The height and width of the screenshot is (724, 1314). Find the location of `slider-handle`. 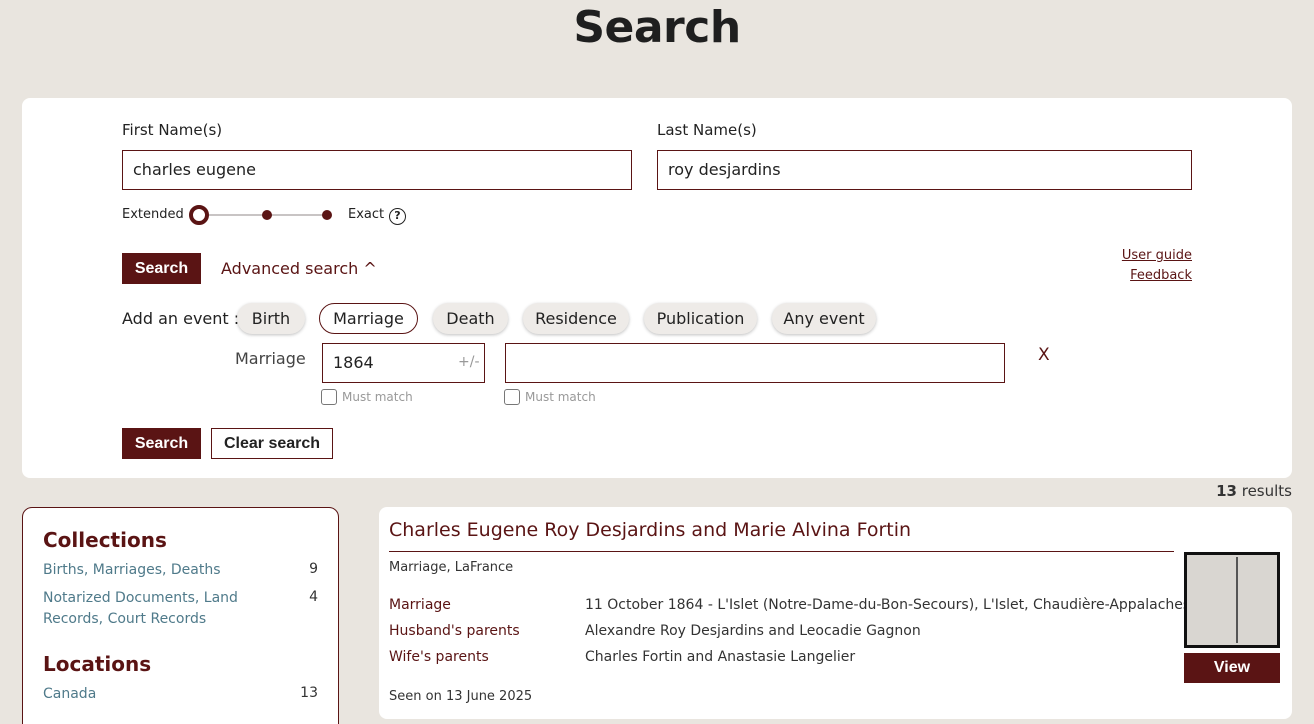

slider-handle is located at coordinates (199, 215).